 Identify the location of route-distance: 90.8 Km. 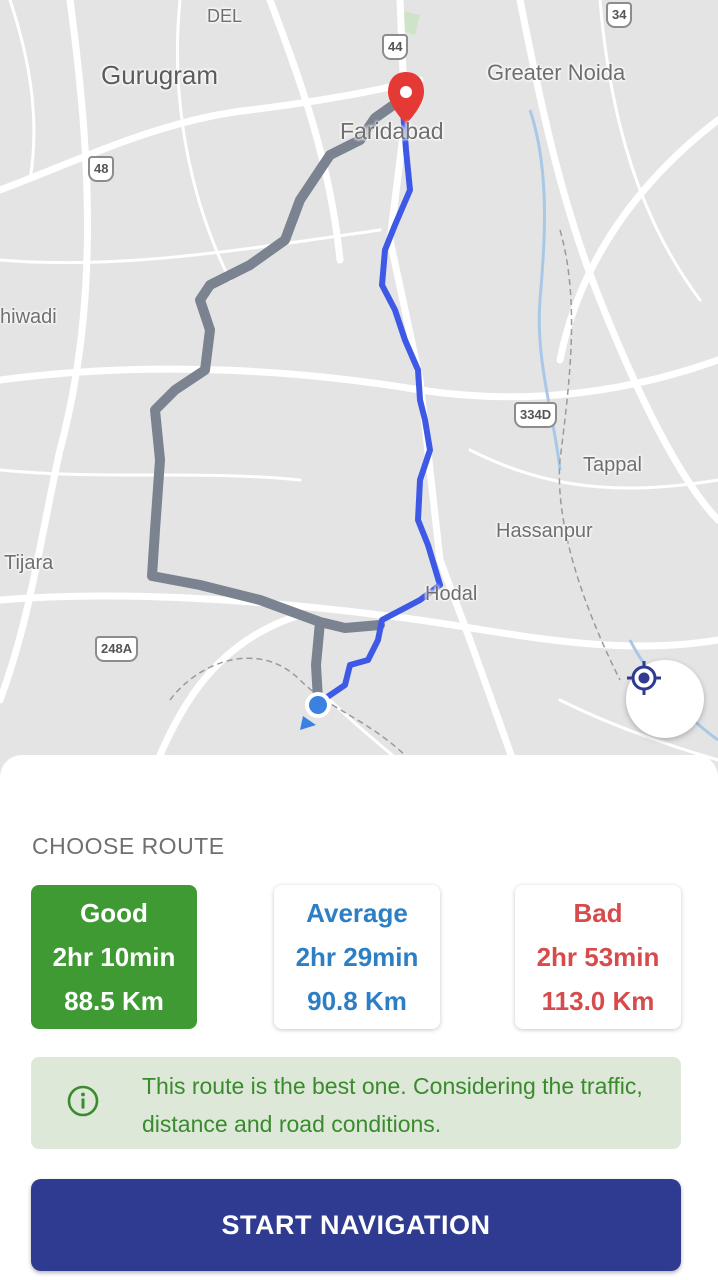
(357, 1001).